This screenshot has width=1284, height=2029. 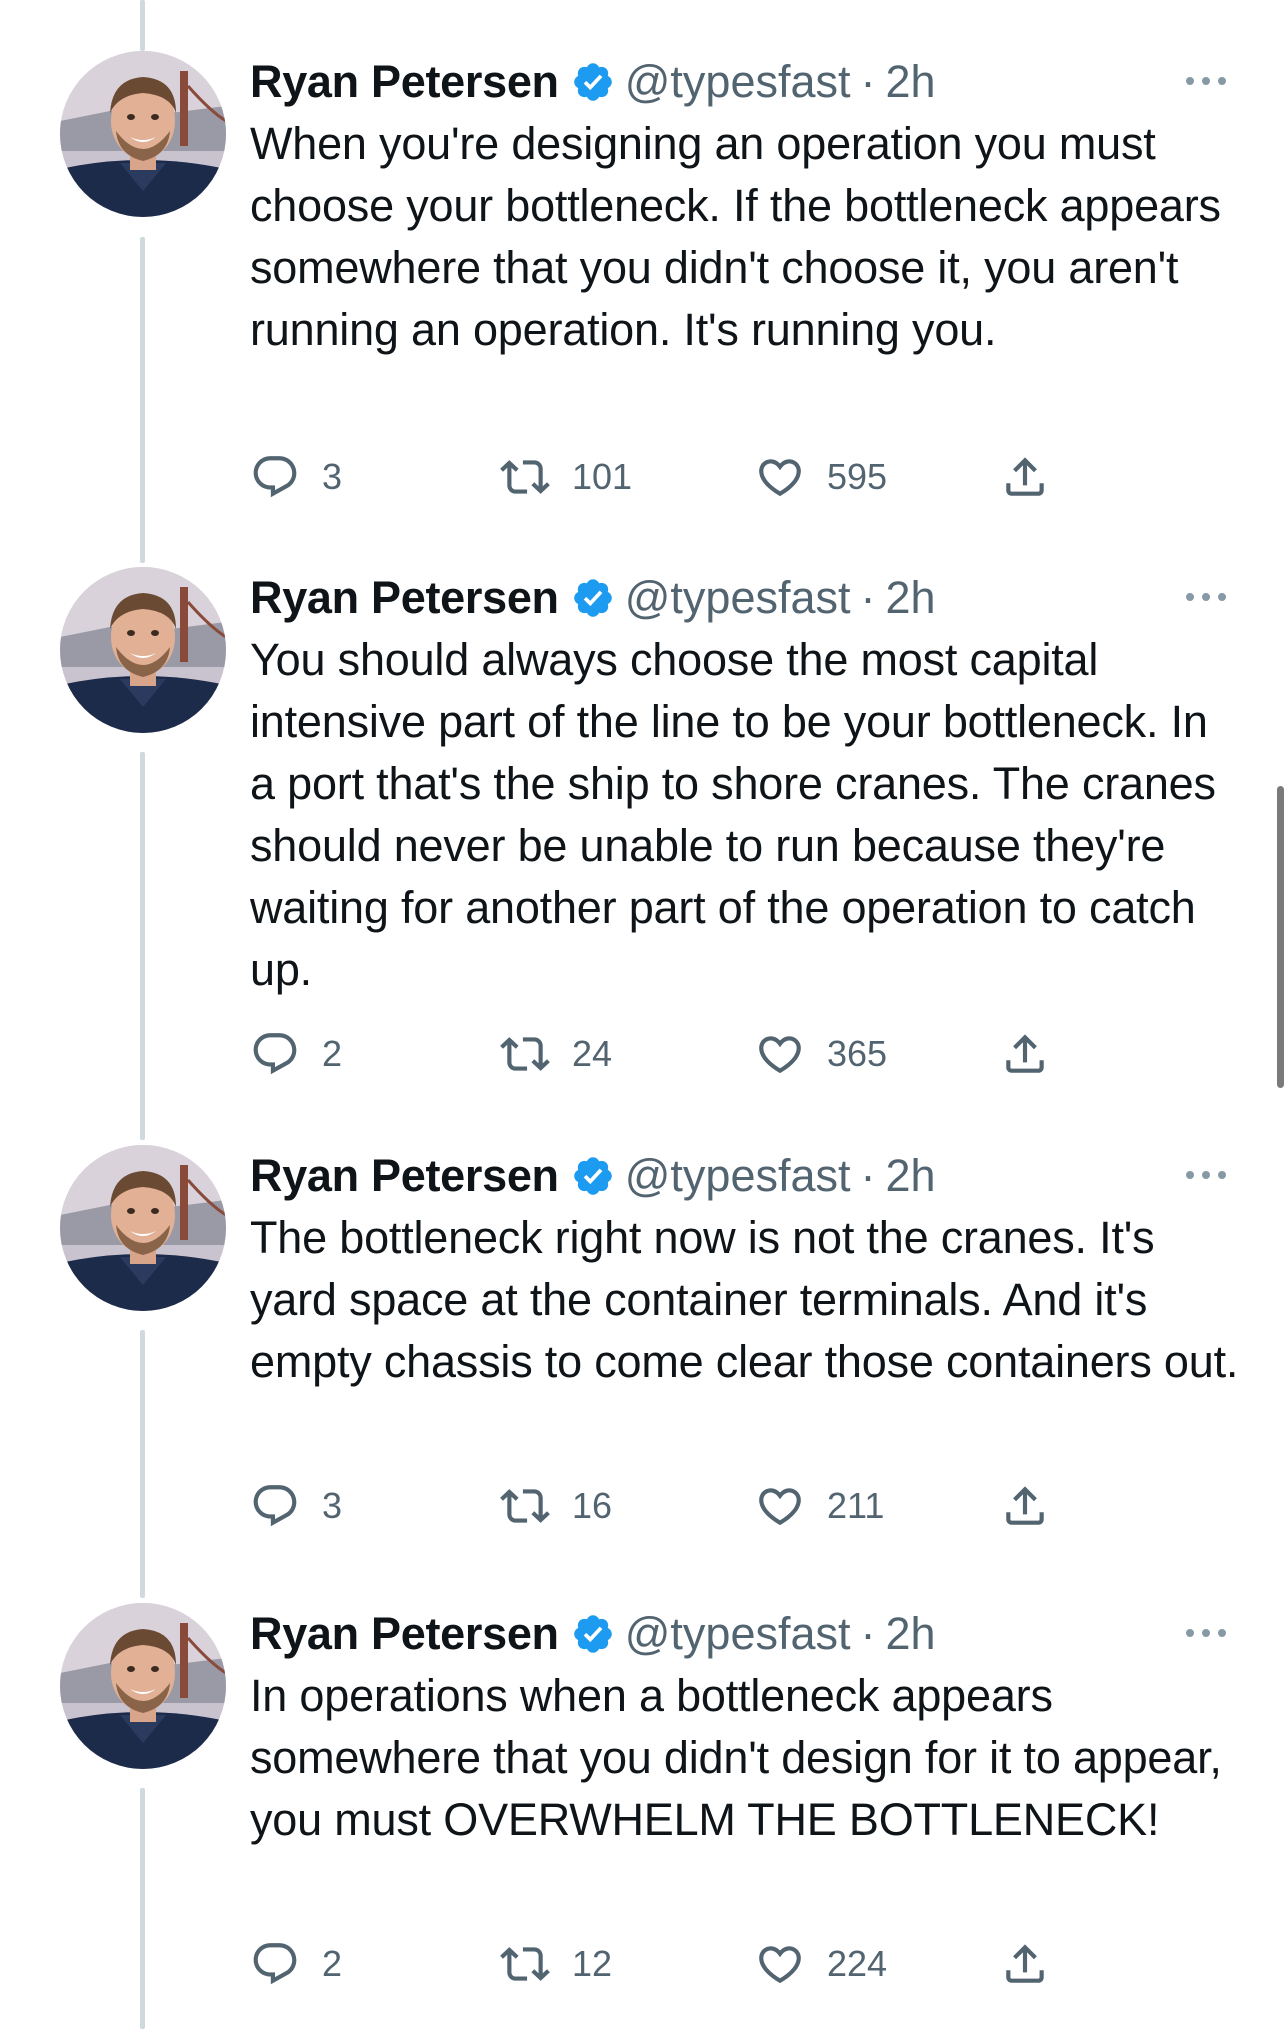 I want to click on like-button: 365, so click(x=821, y=1054).